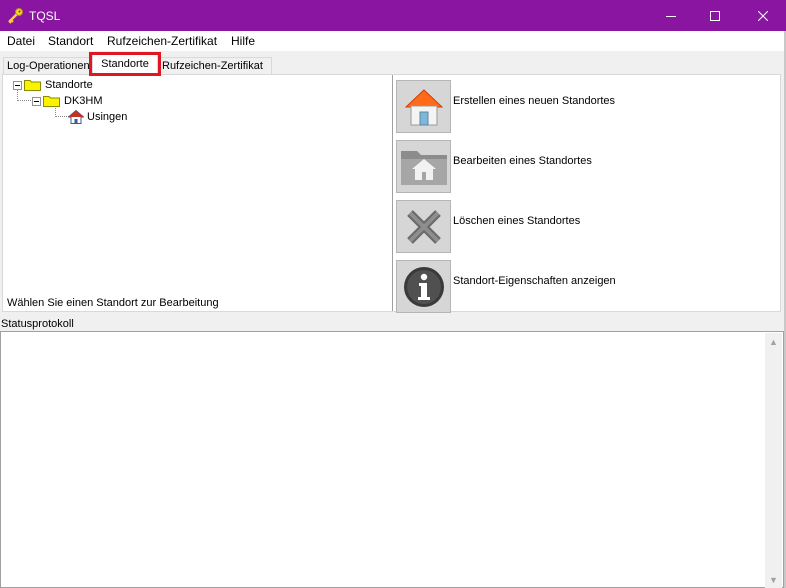 This screenshot has width=786, height=588. Describe the element at coordinates (69, 85) in the screenshot. I see `tree-label-standorte: Standorte` at that location.